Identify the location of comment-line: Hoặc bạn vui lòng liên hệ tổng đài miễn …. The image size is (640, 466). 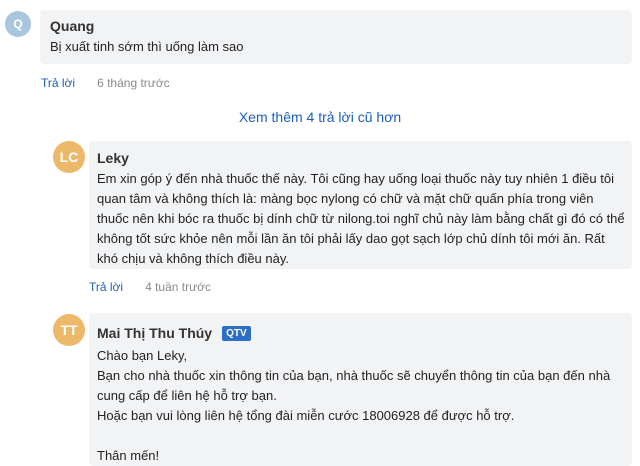
(306, 415).